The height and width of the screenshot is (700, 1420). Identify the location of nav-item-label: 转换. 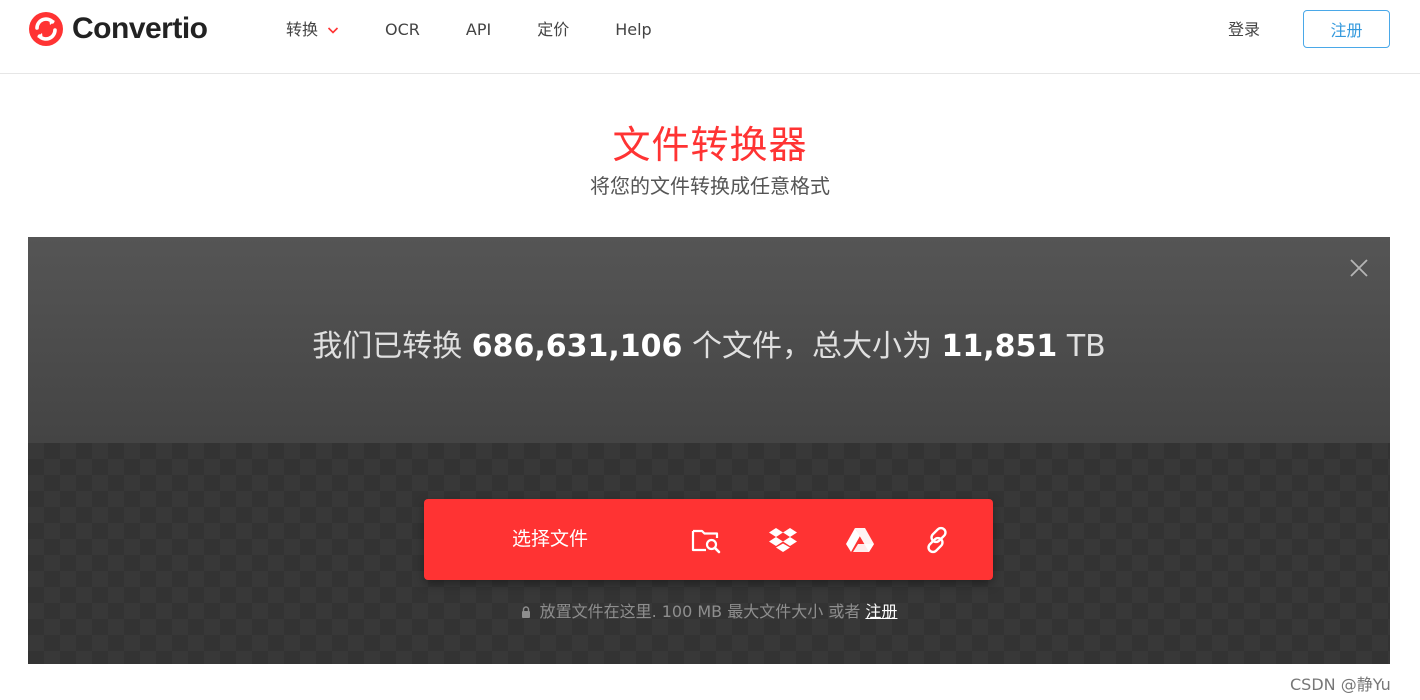
(302, 29).